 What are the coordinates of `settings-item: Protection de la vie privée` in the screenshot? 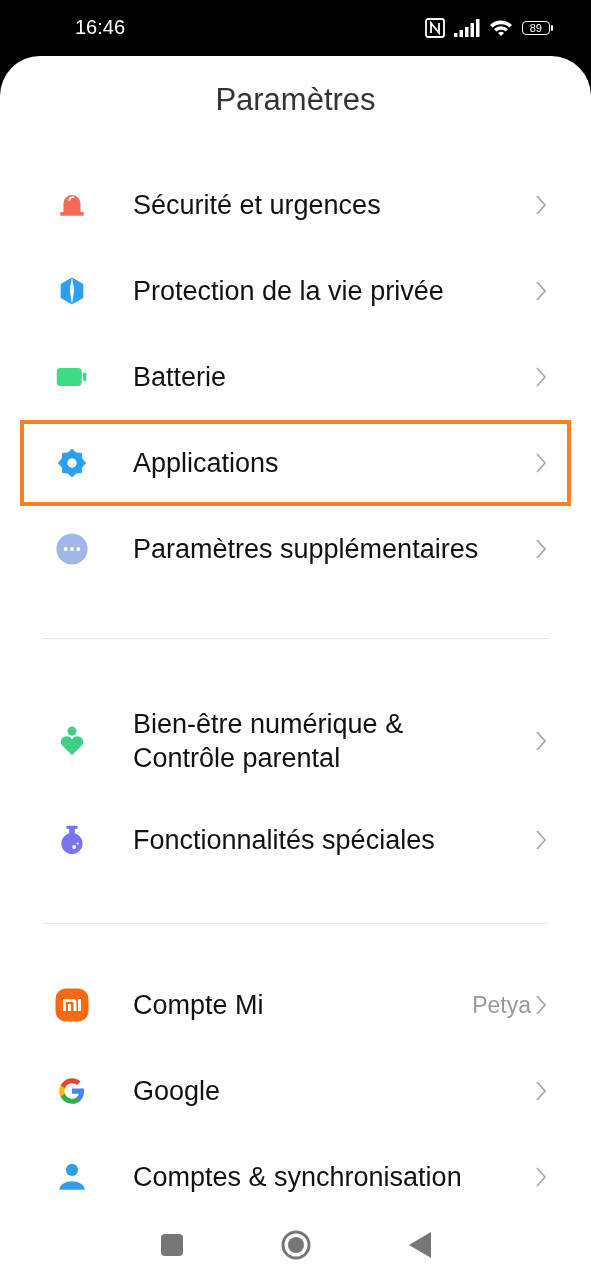 It's located at (295, 291).